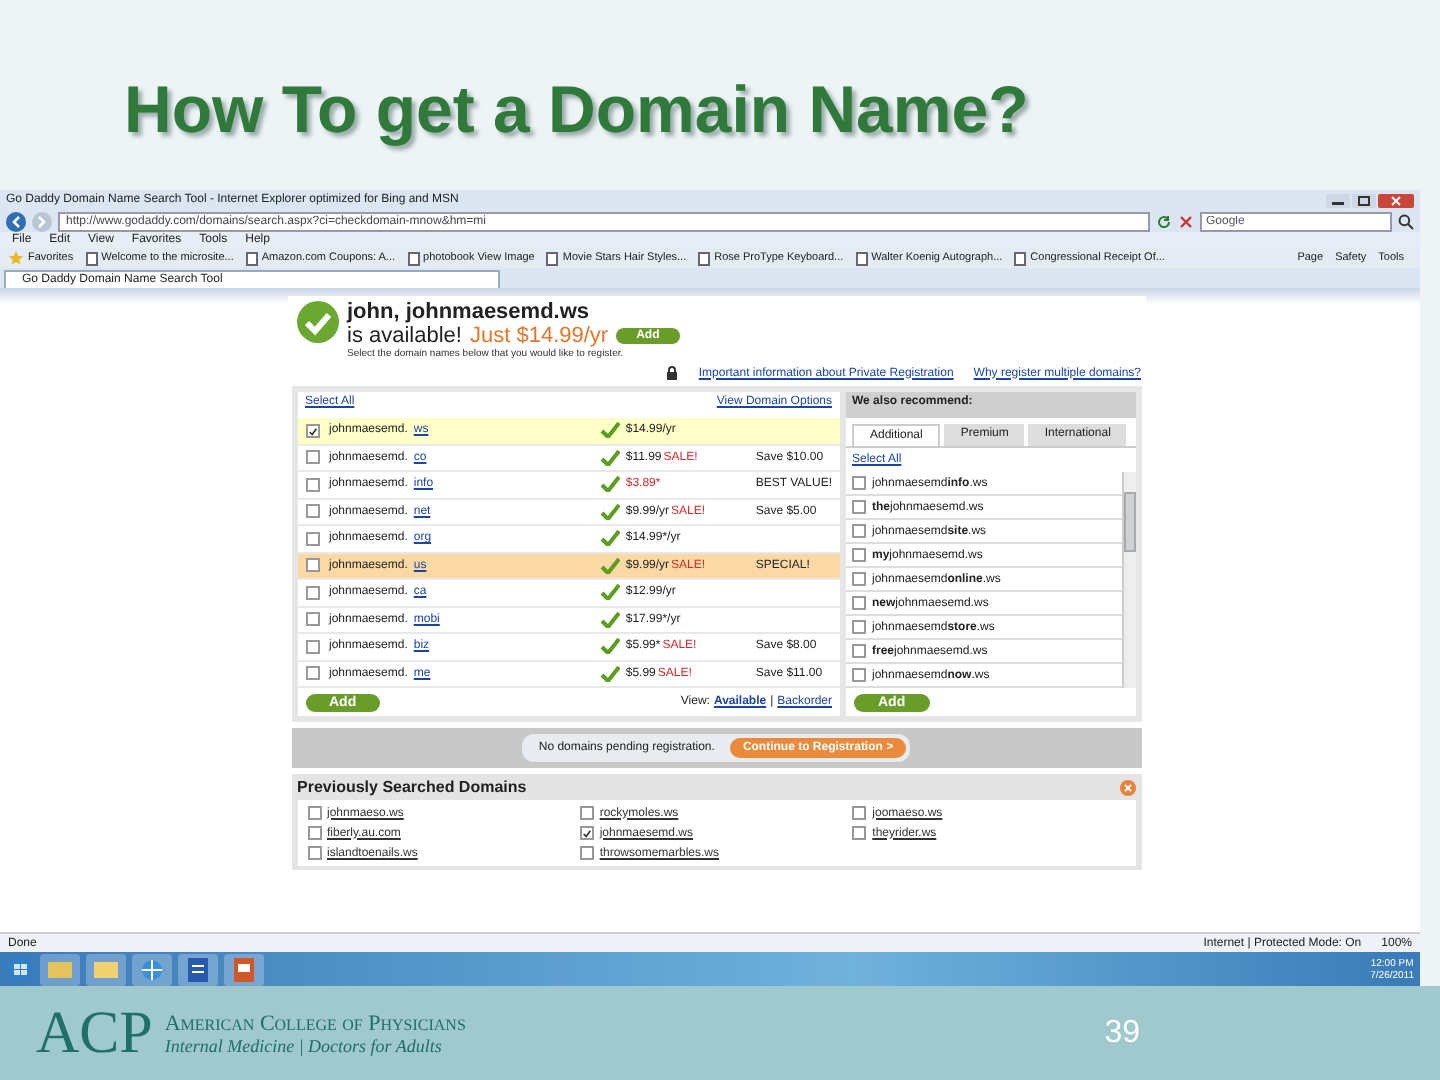 The height and width of the screenshot is (1080, 1440). What do you see at coordinates (1364, 200) in the screenshot?
I see `maximize-icon` at bounding box center [1364, 200].